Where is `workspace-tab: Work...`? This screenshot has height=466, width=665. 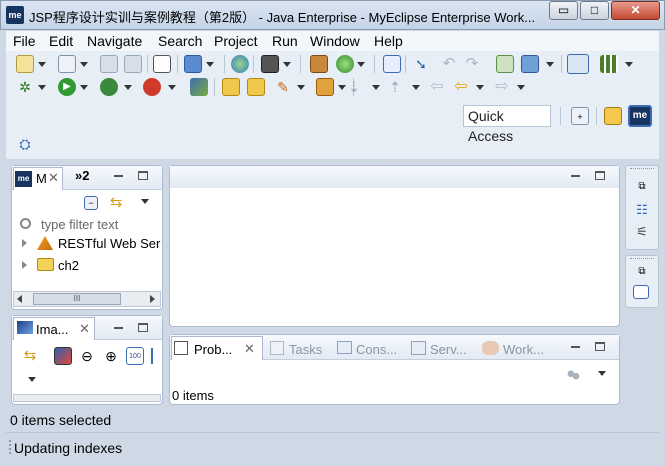 workspace-tab: Work... is located at coordinates (523, 349).